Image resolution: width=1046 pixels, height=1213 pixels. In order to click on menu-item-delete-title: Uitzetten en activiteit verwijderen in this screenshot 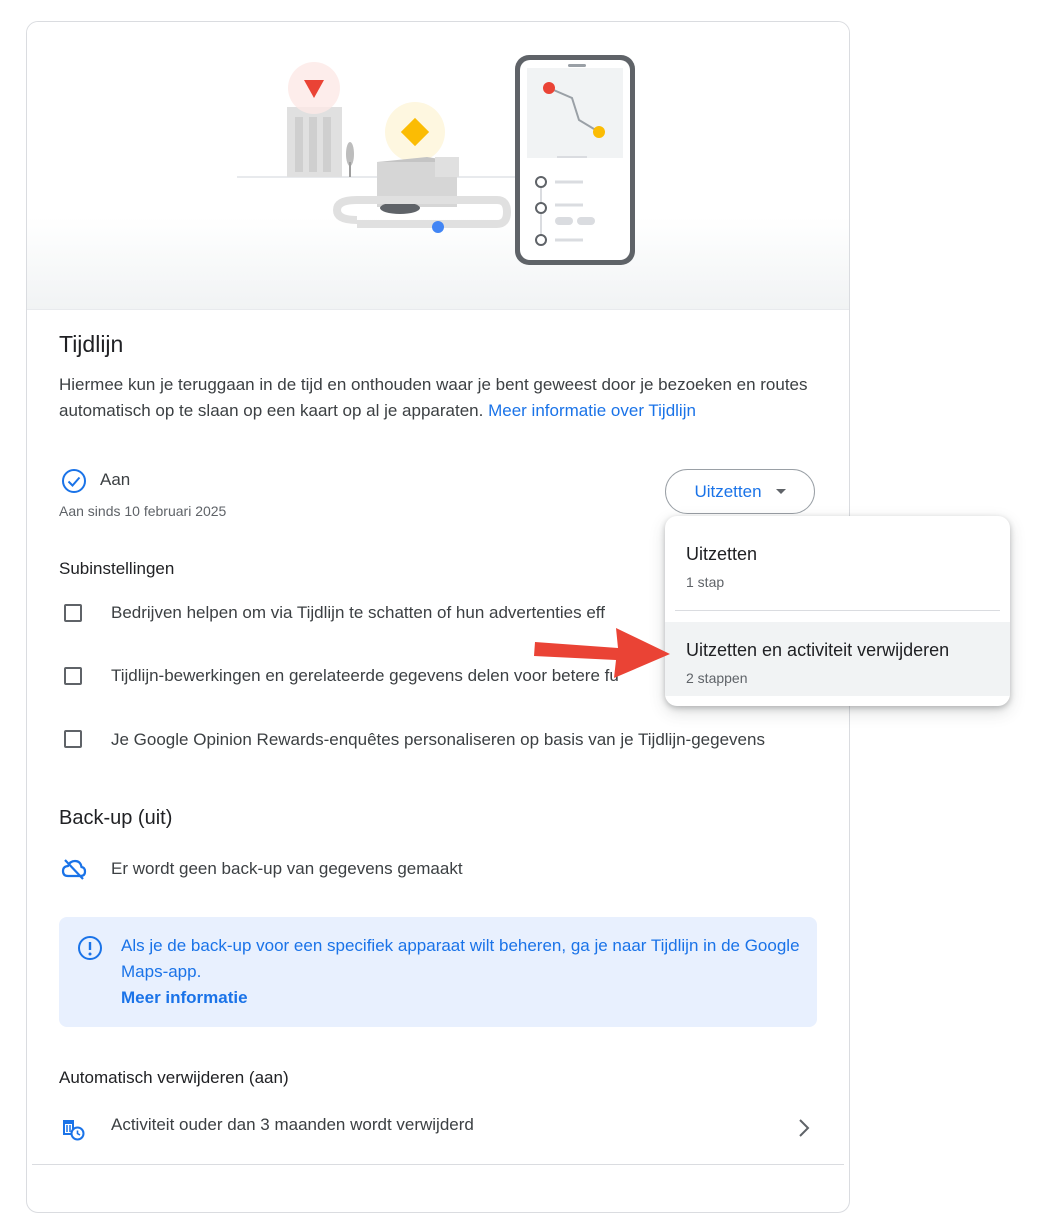, I will do `click(818, 650)`.